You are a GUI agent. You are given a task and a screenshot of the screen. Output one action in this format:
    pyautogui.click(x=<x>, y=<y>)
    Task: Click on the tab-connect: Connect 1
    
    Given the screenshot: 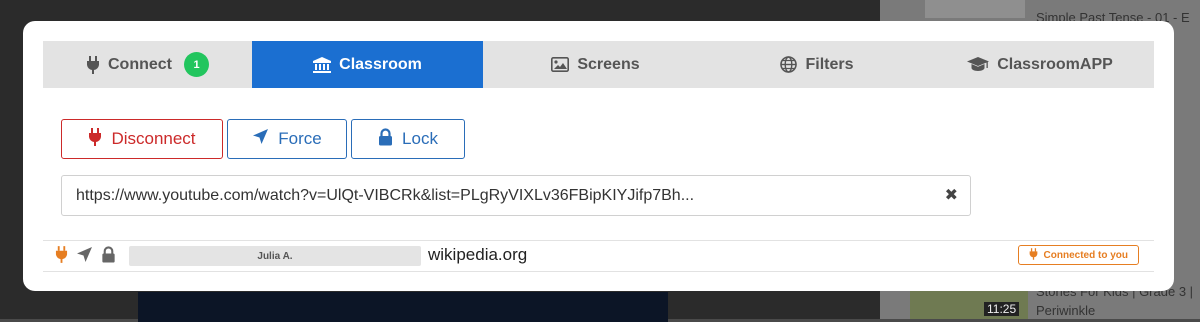 What is the action you would take?
    pyautogui.click(x=147, y=64)
    